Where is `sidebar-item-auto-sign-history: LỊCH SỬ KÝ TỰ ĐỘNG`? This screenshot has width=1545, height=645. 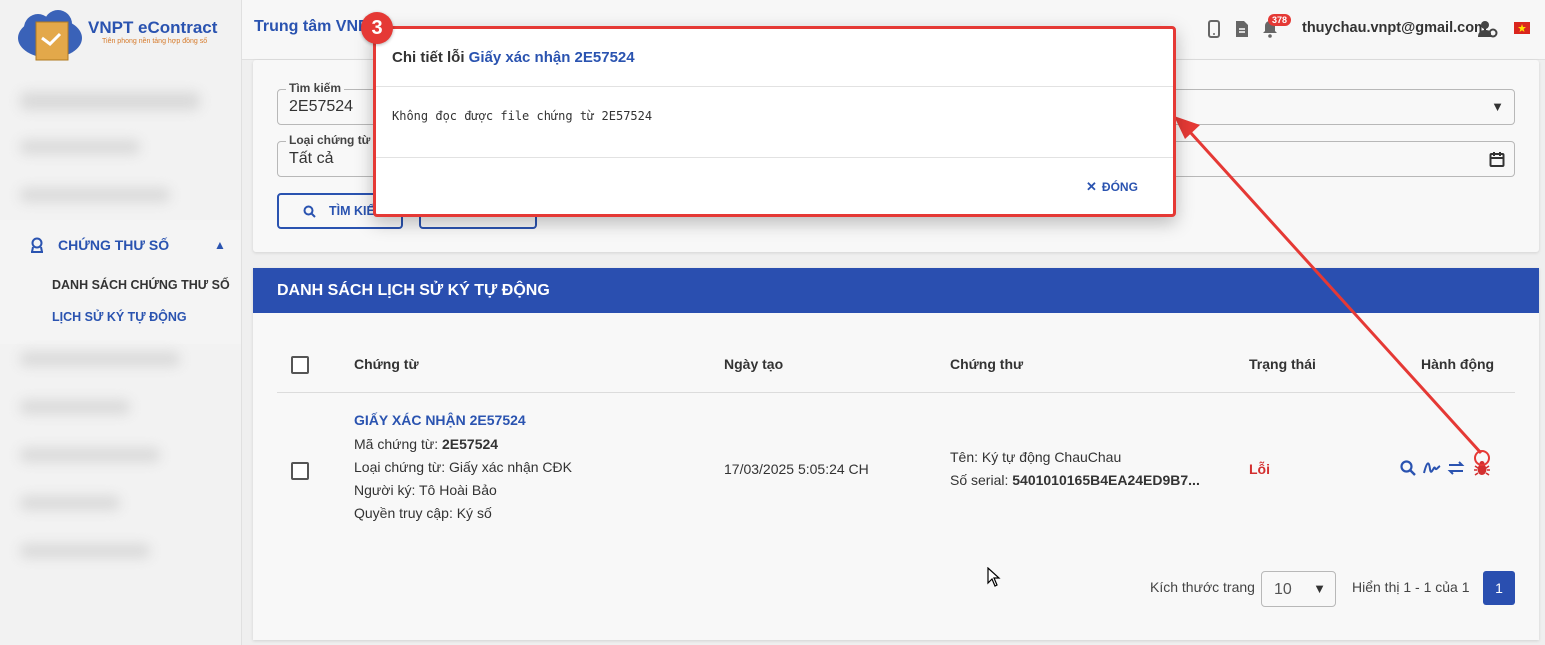
sidebar-item-auto-sign-history: LỊCH SỬ KÝ TỰ ĐỘNG is located at coordinates (119, 317).